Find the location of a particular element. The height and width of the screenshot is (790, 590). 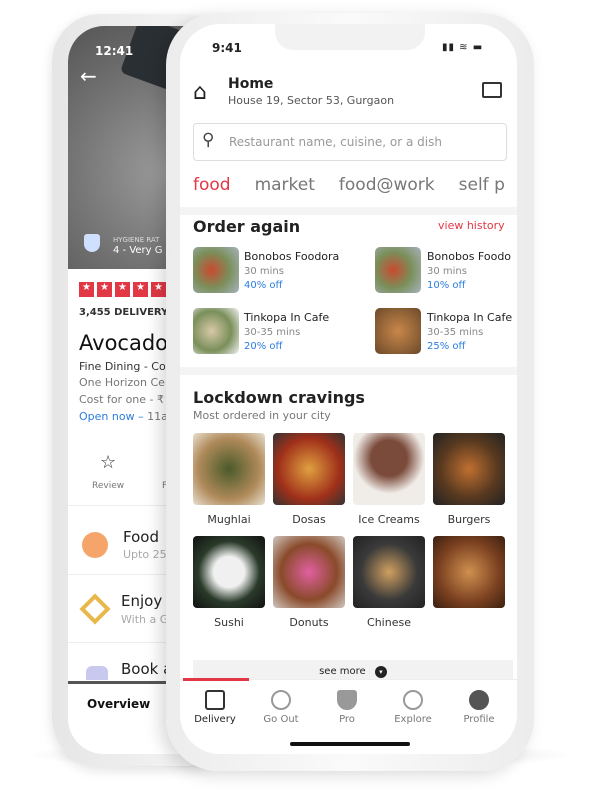

category-label: Sushi is located at coordinates (229, 622).